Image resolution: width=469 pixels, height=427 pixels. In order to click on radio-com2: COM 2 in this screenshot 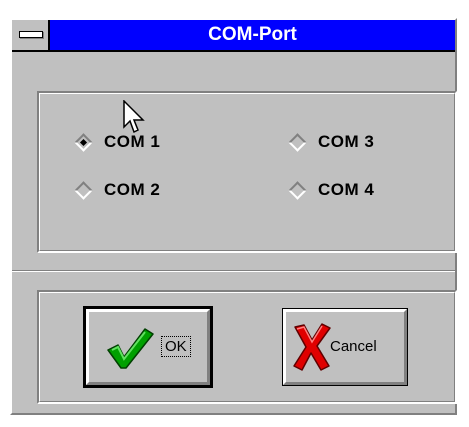, I will do `click(116, 190)`.